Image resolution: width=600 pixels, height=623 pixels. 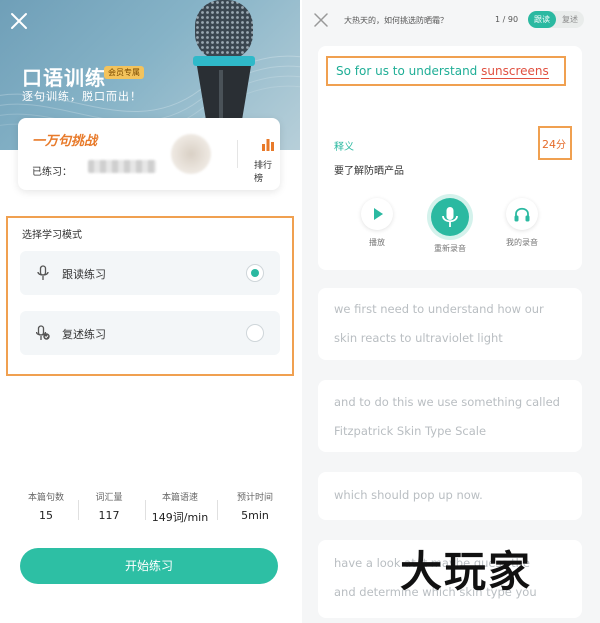 What do you see at coordinates (570, 19) in the screenshot?
I see `tab-retell: 复述` at bounding box center [570, 19].